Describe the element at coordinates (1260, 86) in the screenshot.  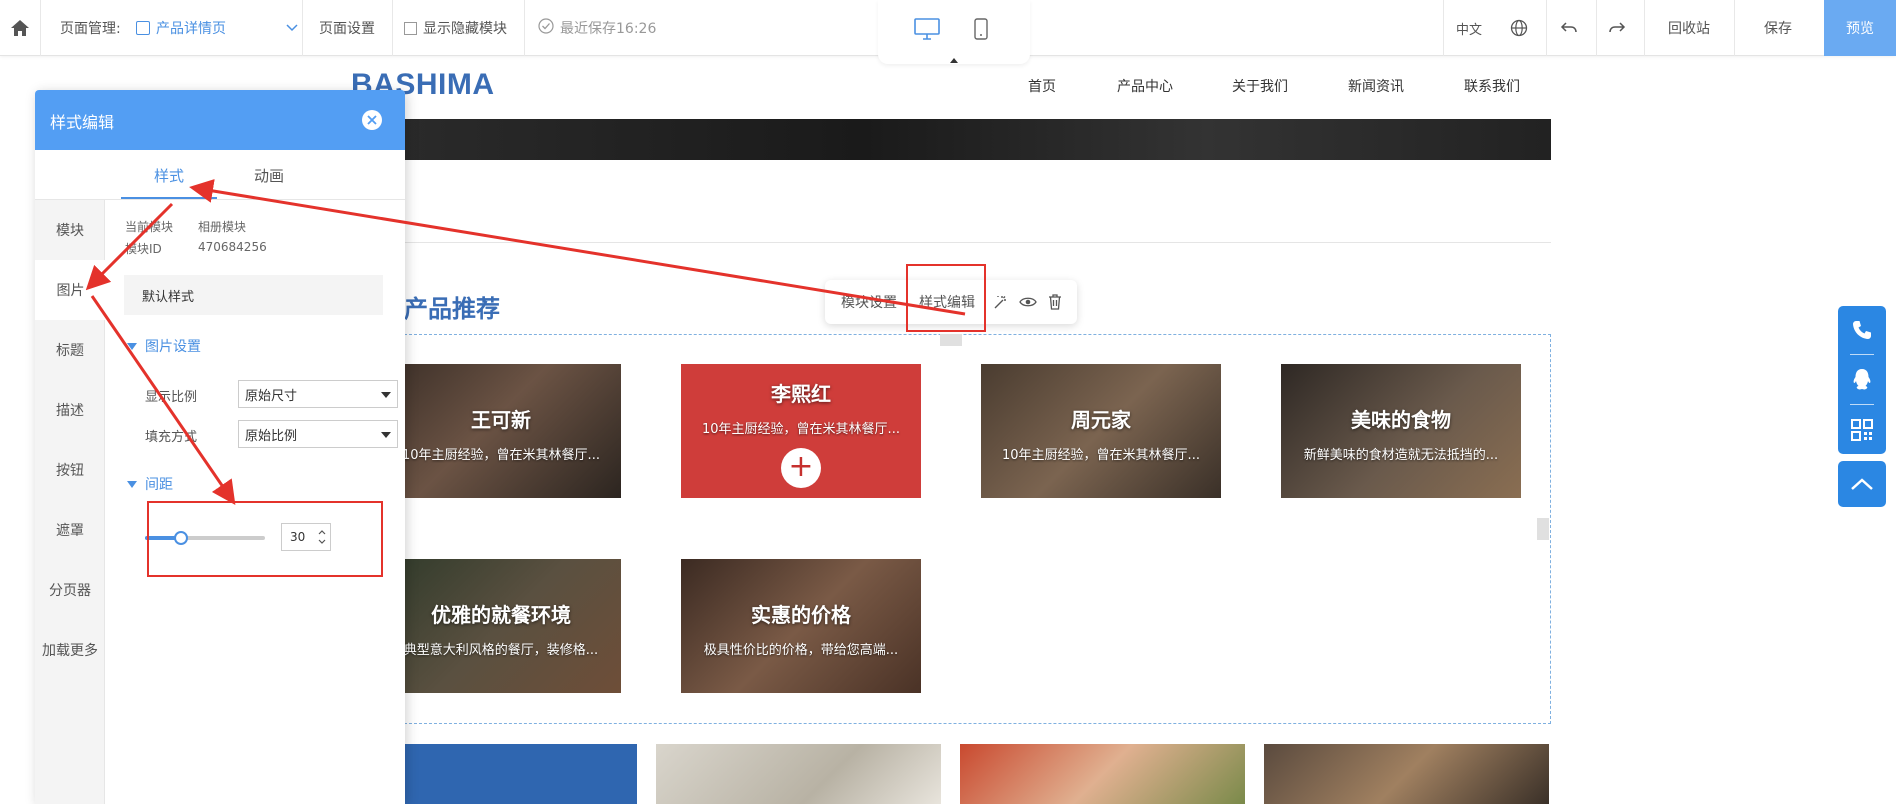
I see `nav-item-about: 关于我们` at that location.